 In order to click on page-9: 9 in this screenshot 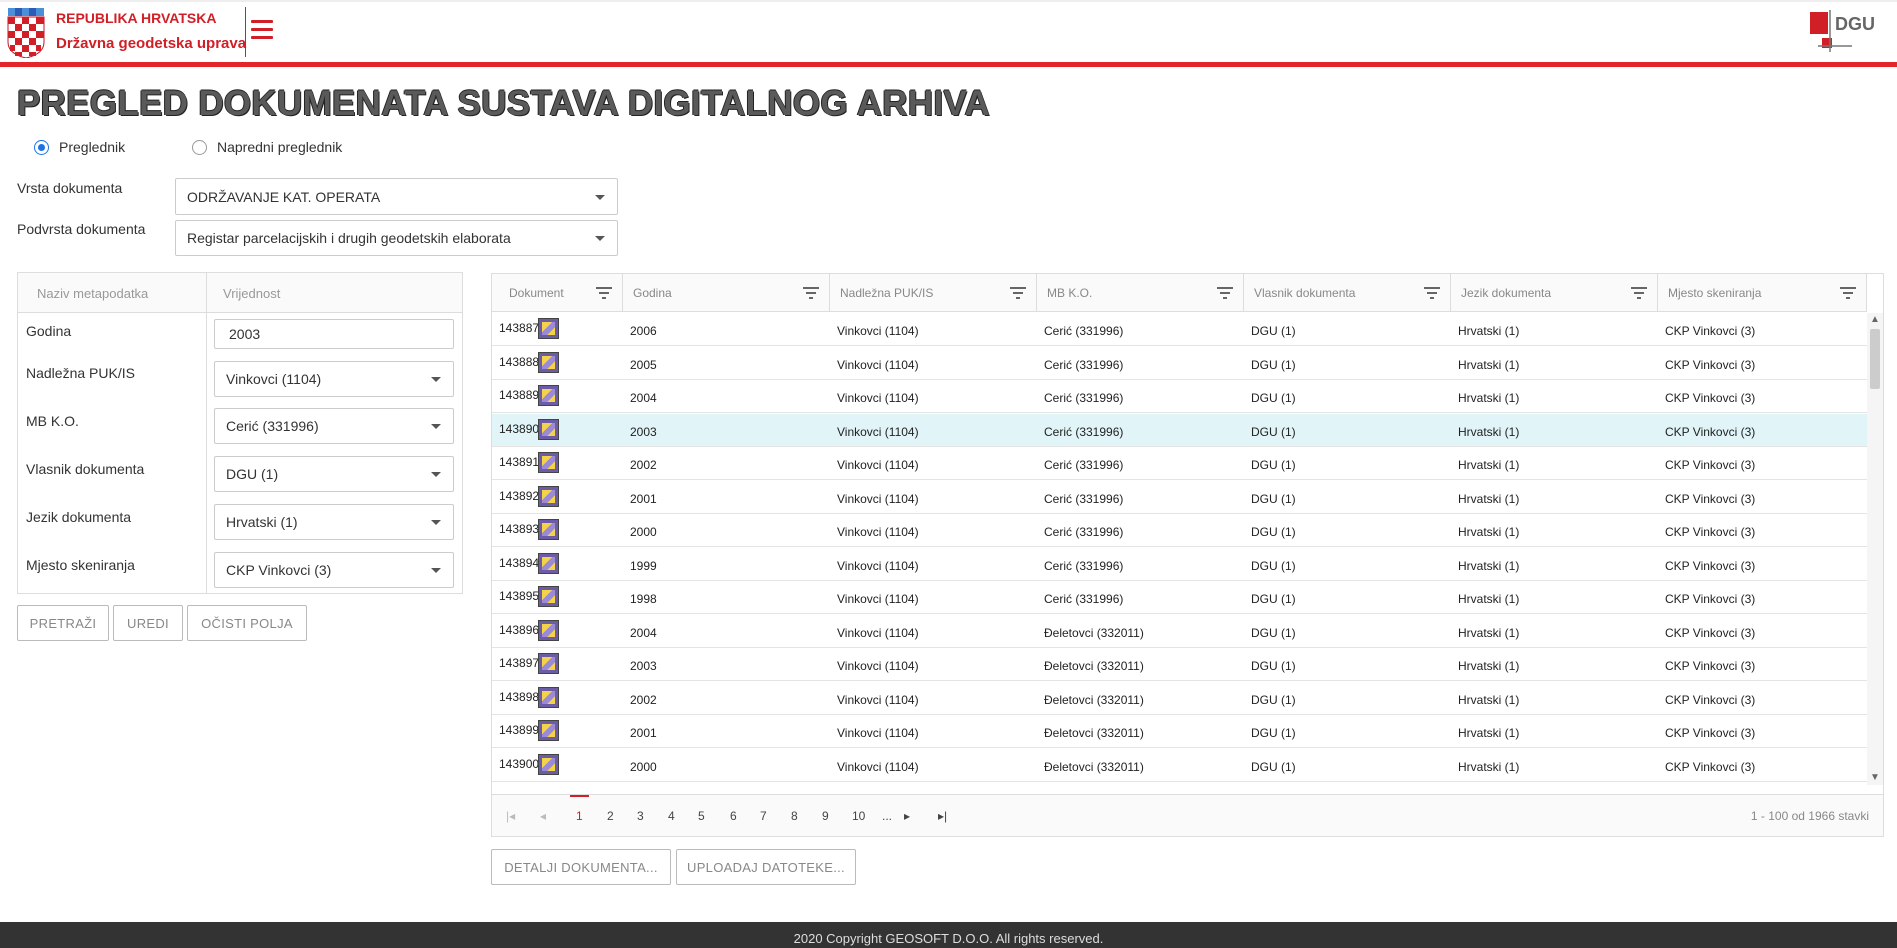, I will do `click(825, 816)`.